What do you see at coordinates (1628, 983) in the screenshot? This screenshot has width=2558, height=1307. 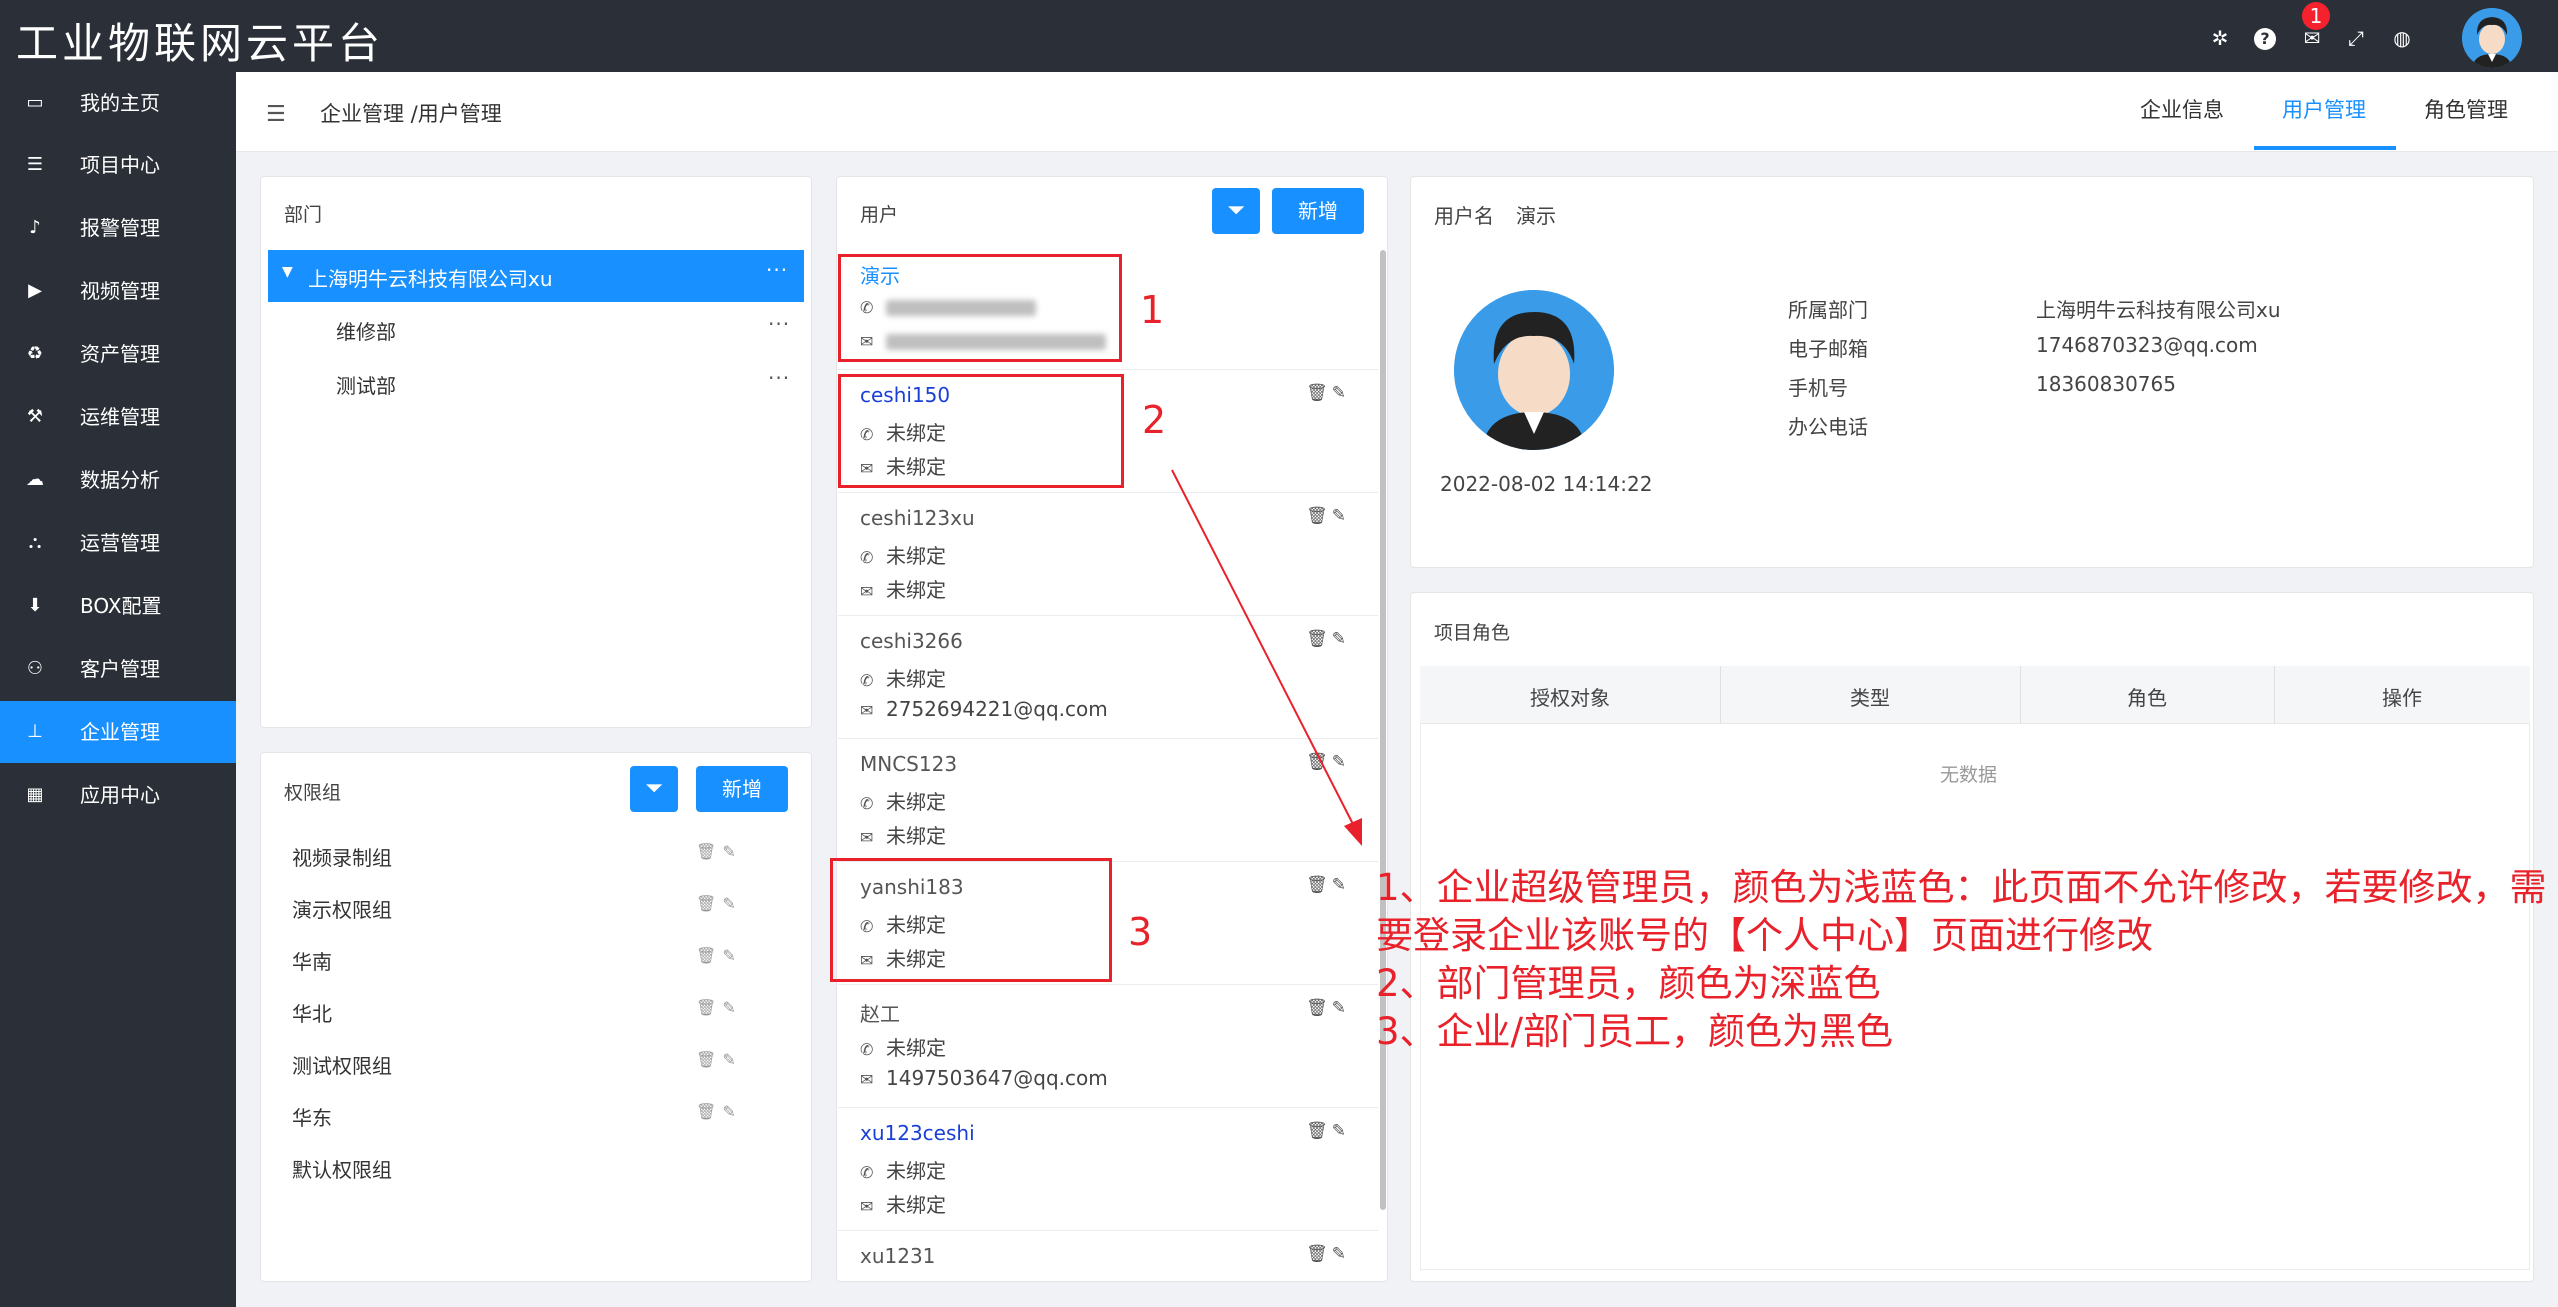 I see `annotation-note: 2、部门管理员，颜色为深蓝色` at bounding box center [1628, 983].